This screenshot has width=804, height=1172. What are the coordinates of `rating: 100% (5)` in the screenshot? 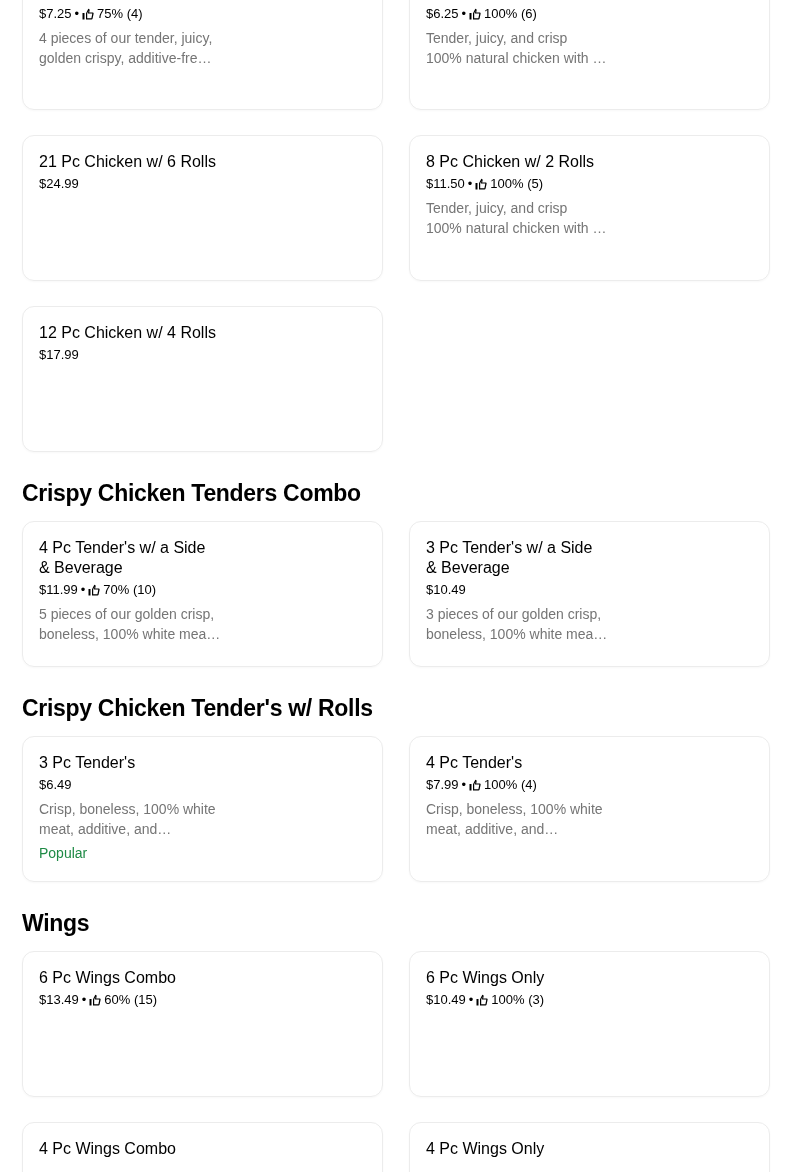 It's located at (517, 184).